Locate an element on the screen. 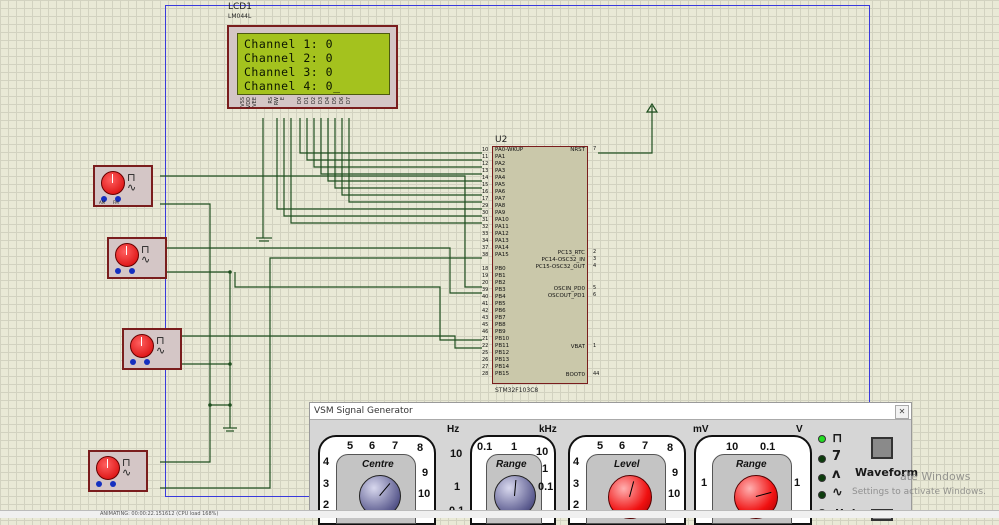 This screenshot has height=525, width=999. mcu-part-label: STM32F103C8 is located at coordinates (517, 390).